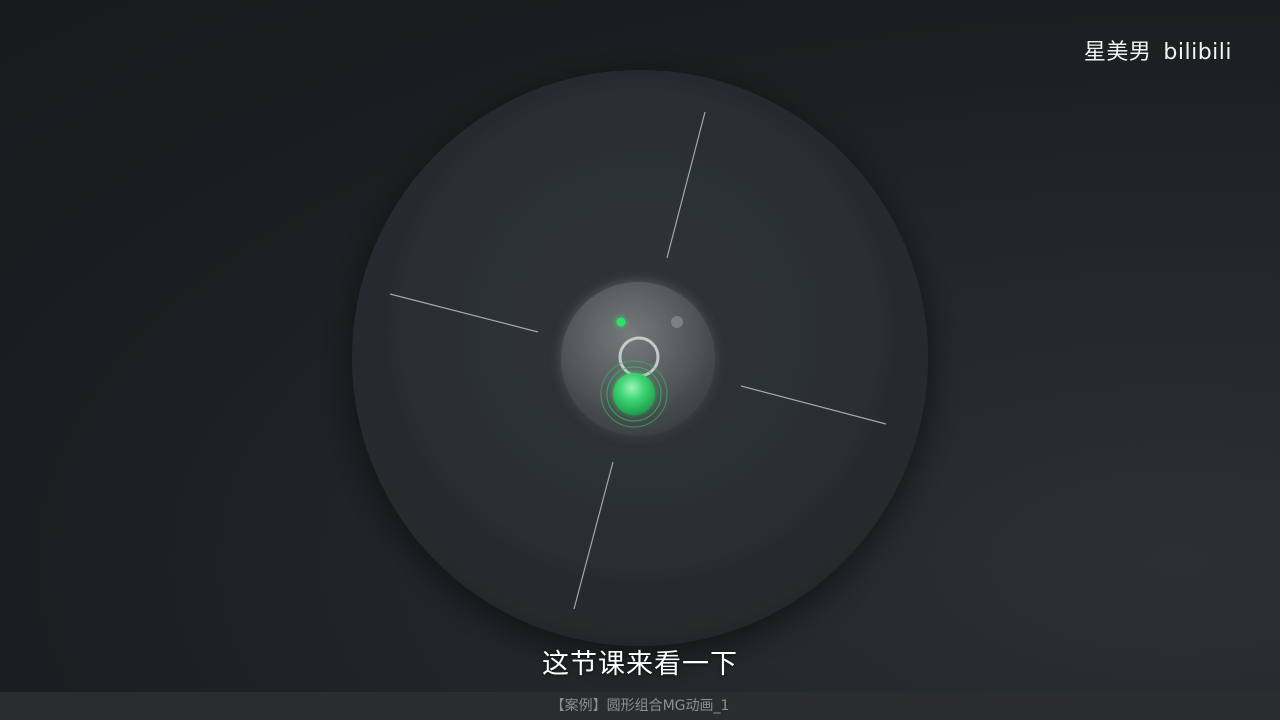 This screenshot has height=720, width=1280. Describe the element at coordinates (640, 664) in the screenshot. I see `subtitle-caption: 这节课来看一下` at that location.